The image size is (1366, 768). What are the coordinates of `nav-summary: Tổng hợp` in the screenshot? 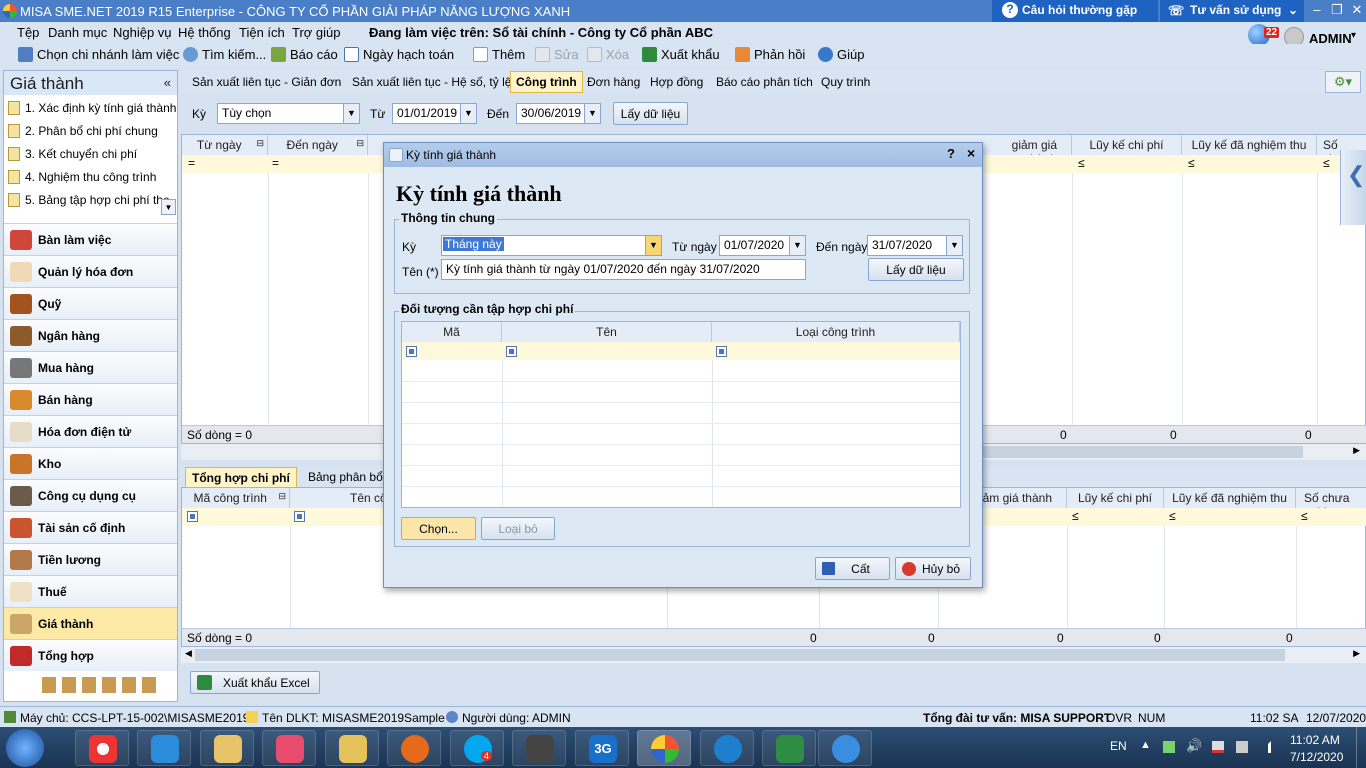 It's located at (90, 655).